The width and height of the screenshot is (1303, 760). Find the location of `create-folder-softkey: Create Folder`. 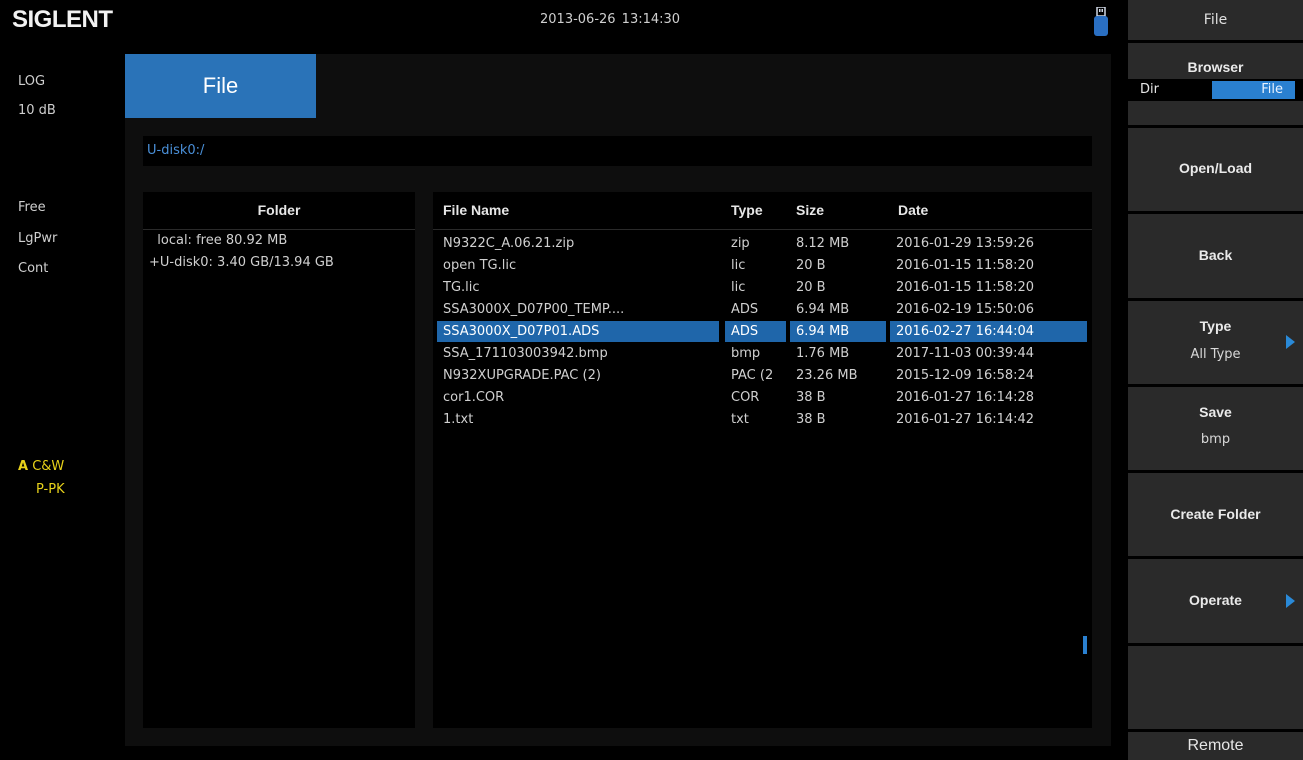

create-folder-softkey: Create Folder is located at coordinates (1215, 514).